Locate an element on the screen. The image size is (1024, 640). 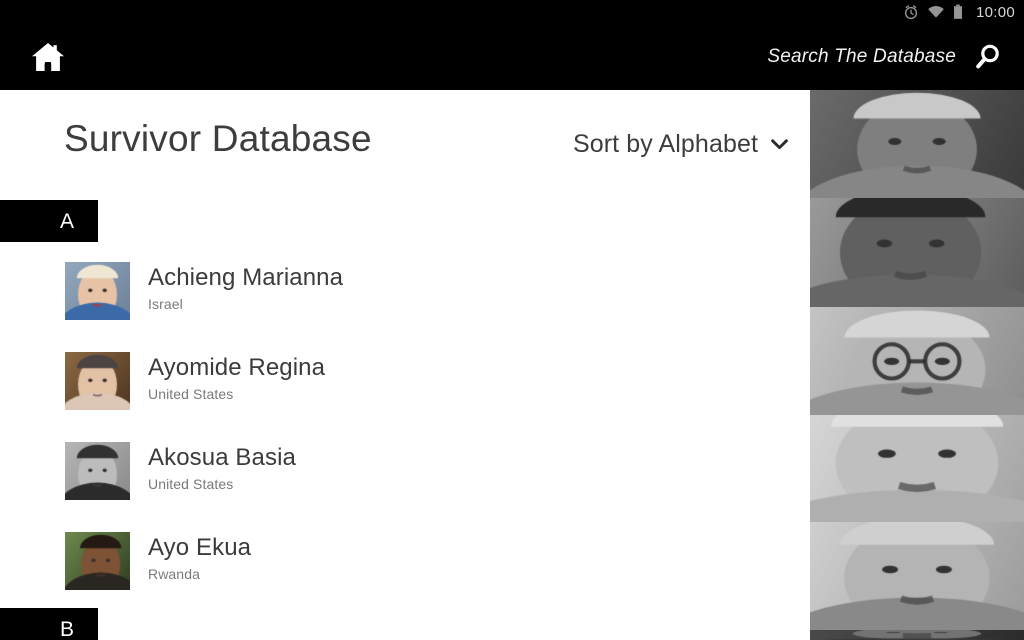
page-title: Survivor Database is located at coordinates (218, 138).